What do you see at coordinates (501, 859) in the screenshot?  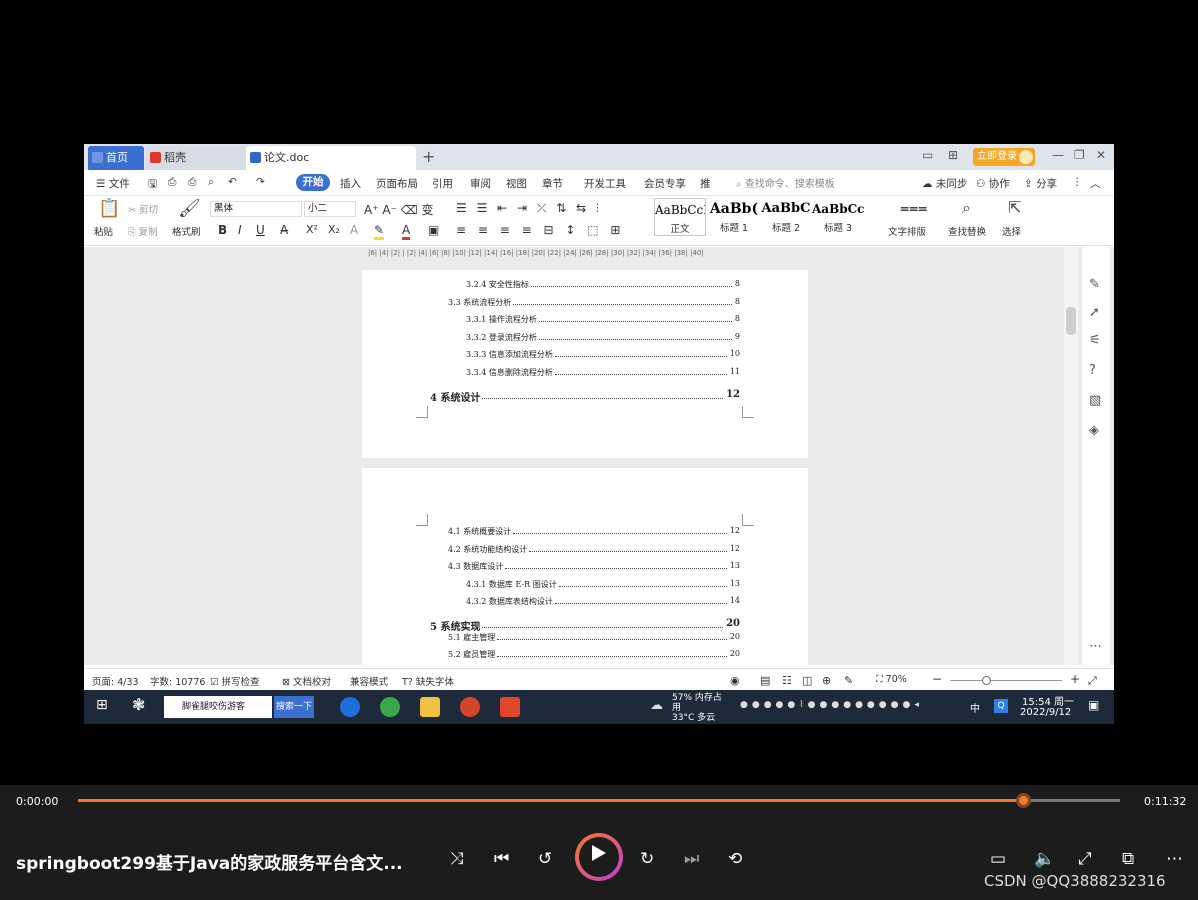 I see `previous-icon: ⏮` at bounding box center [501, 859].